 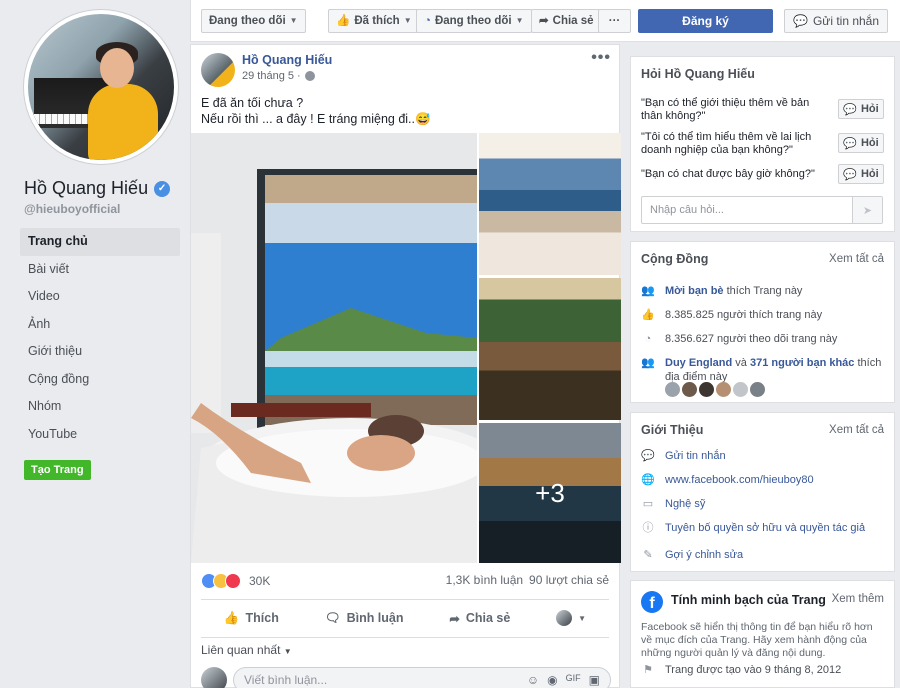 What do you see at coordinates (685, 504) in the screenshot?
I see `about-category-link: Nghệ sỹ` at bounding box center [685, 504].